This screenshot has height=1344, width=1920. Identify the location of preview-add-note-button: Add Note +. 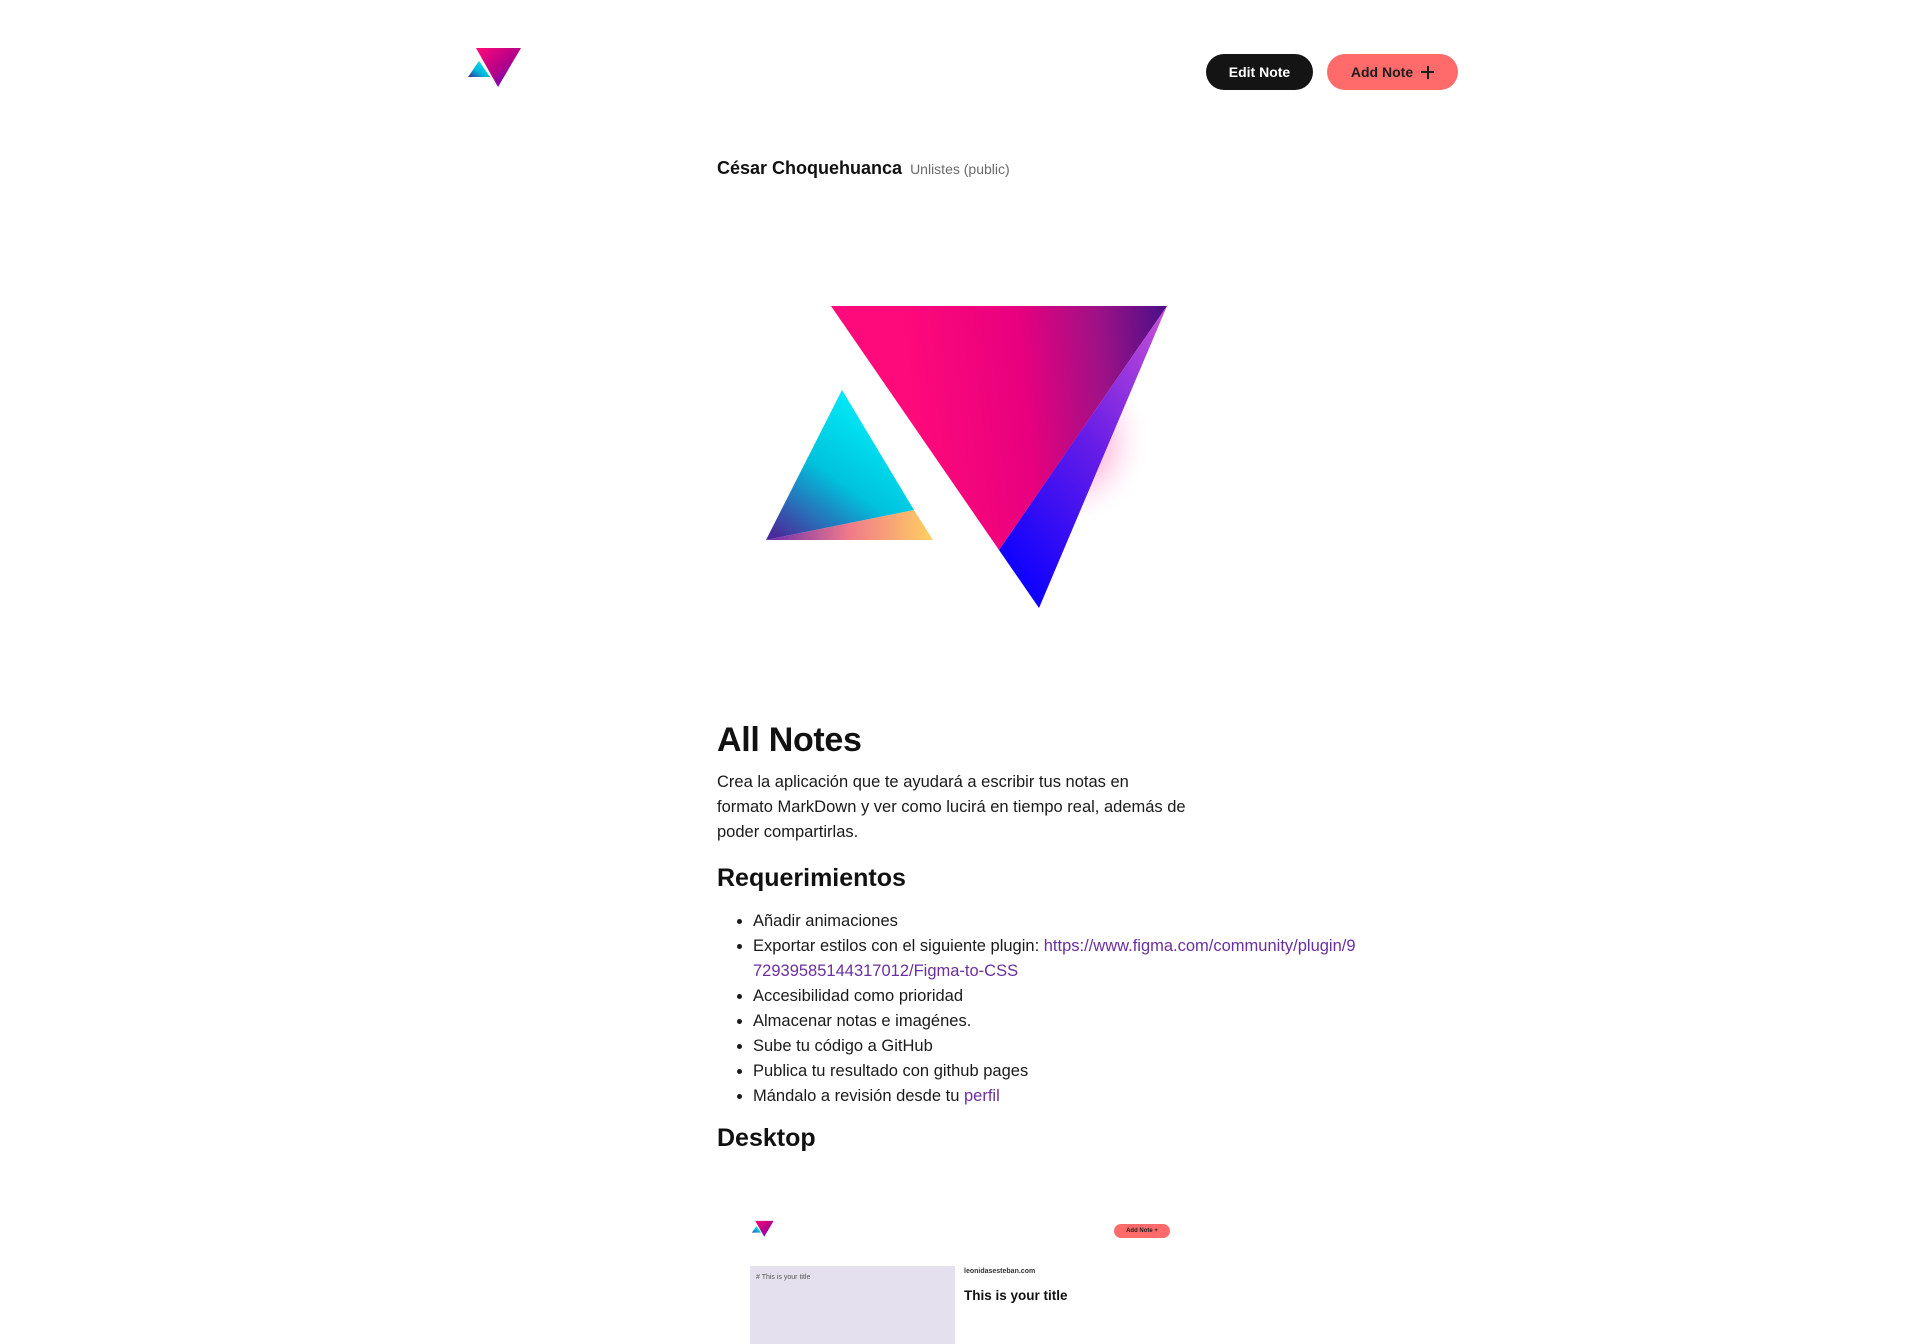
(1142, 1231).